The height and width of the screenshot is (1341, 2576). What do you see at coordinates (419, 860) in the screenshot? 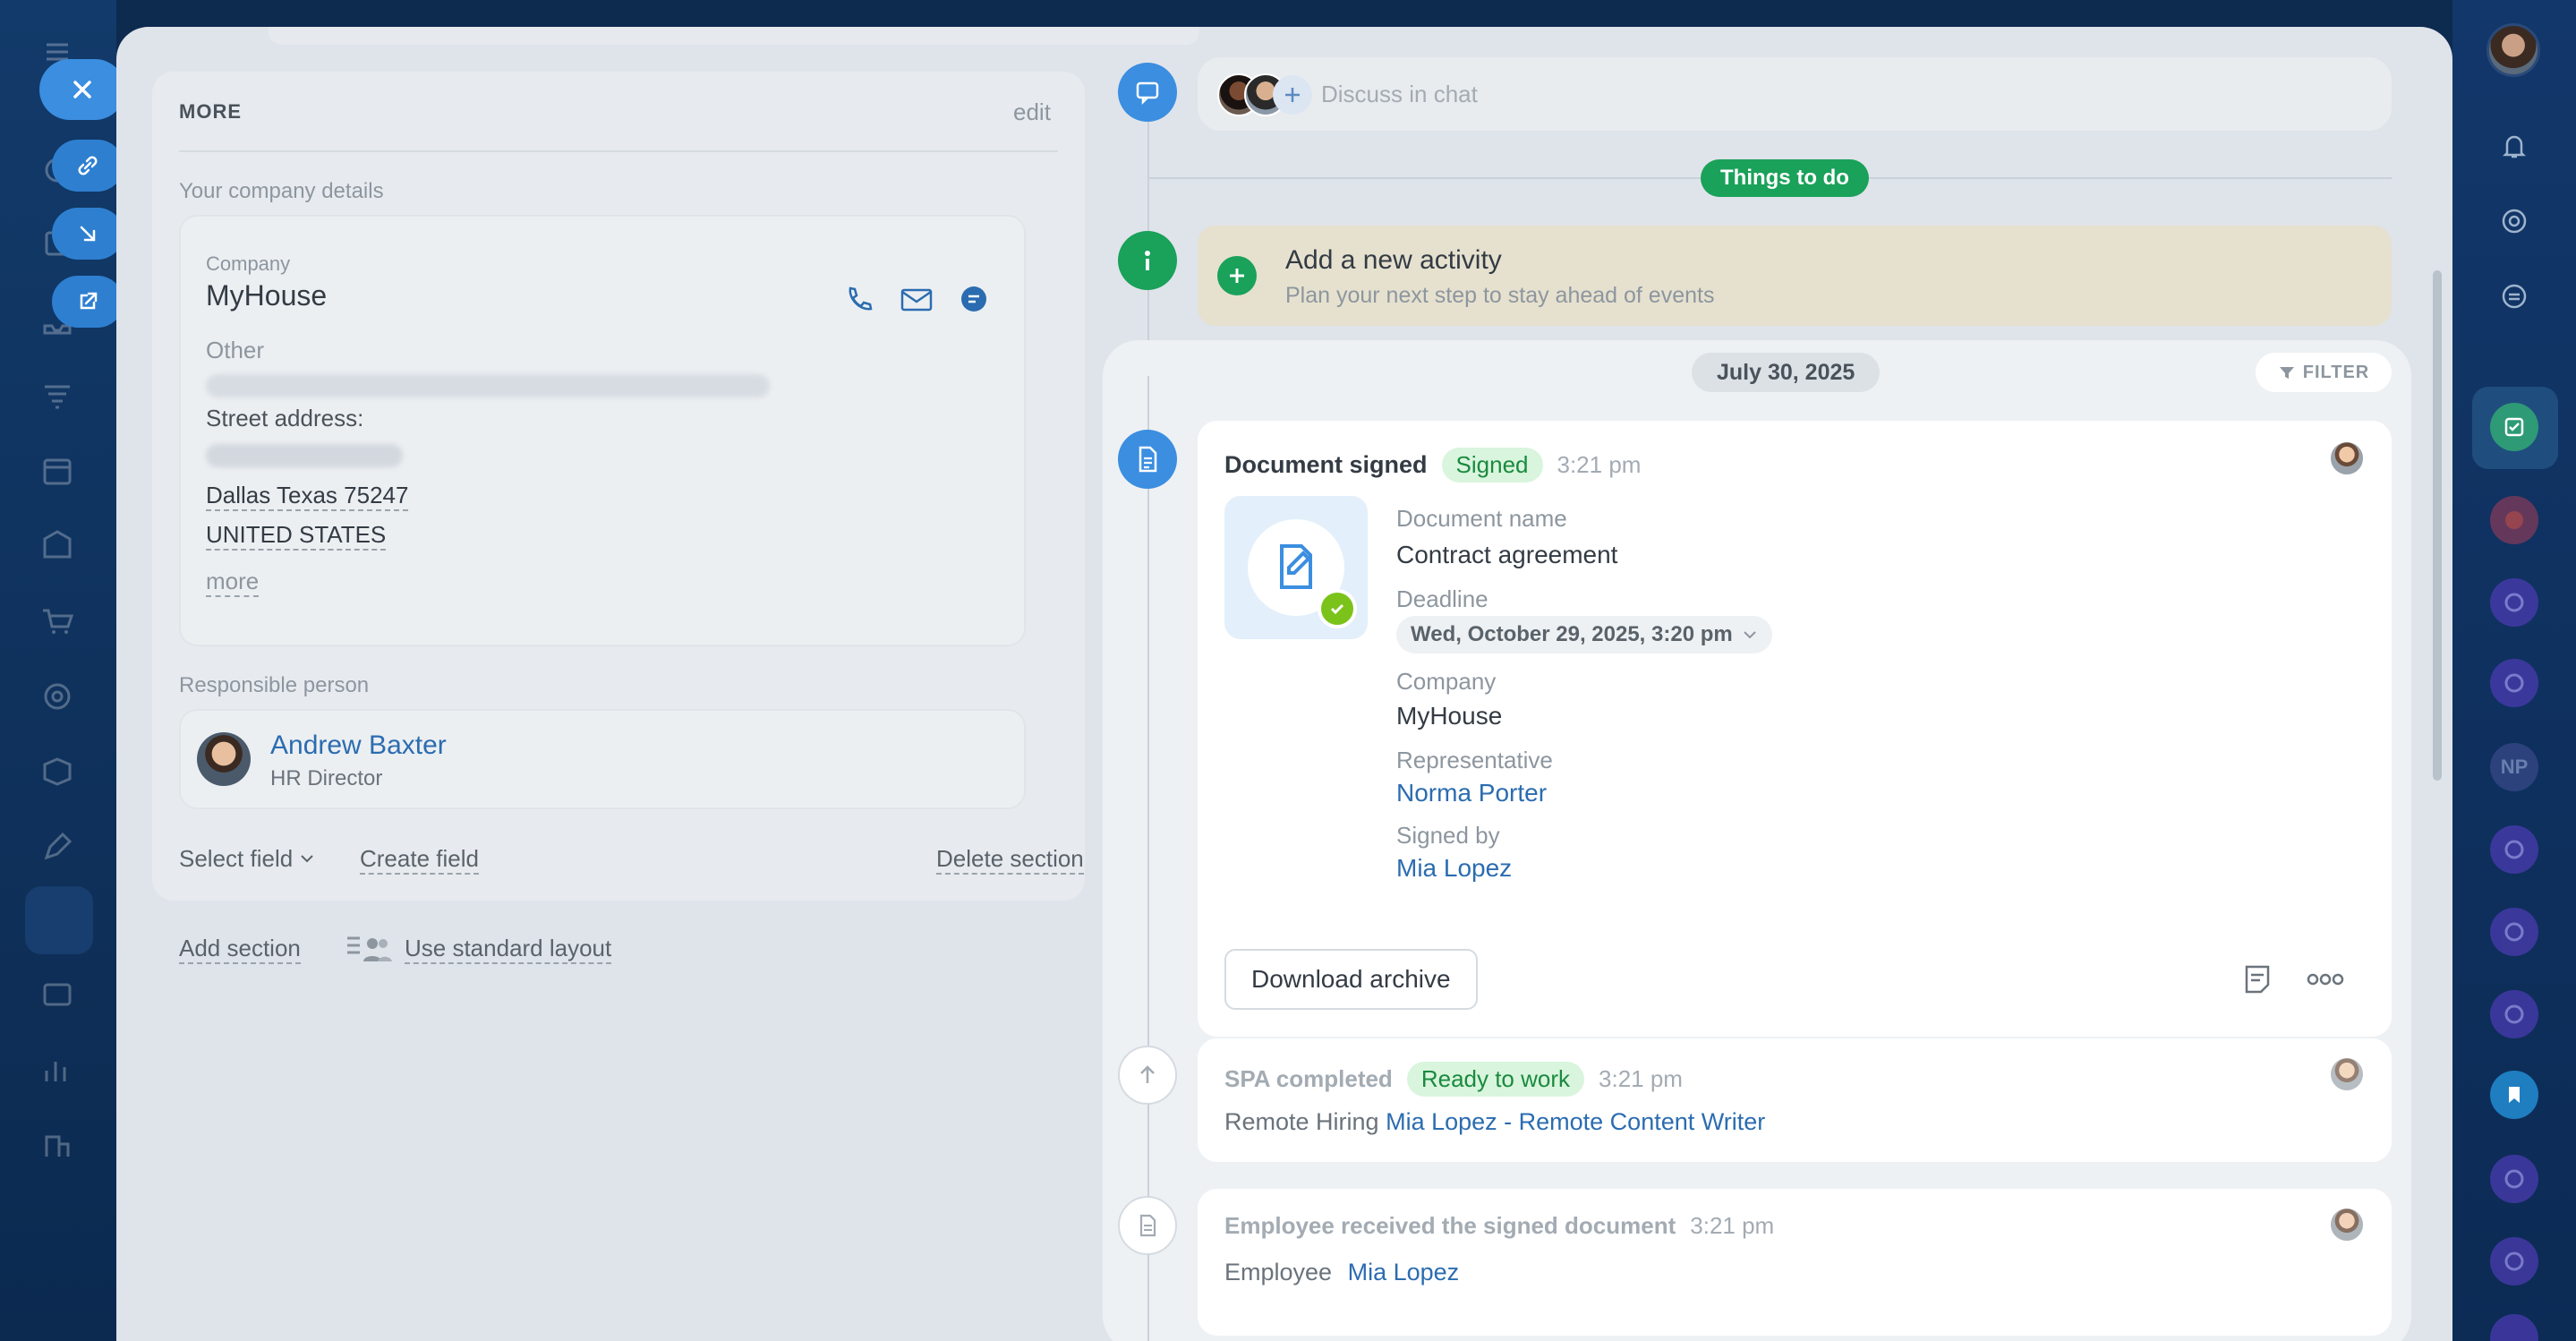
I see `create-field-link: Create field` at bounding box center [419, 860].